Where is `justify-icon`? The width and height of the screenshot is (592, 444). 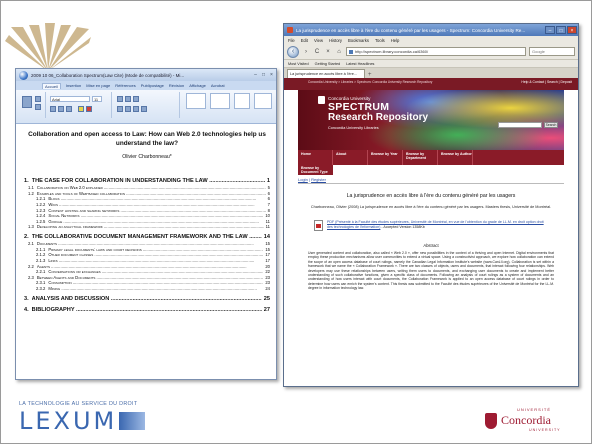 justify-icon is located at coordinates (144, 109).